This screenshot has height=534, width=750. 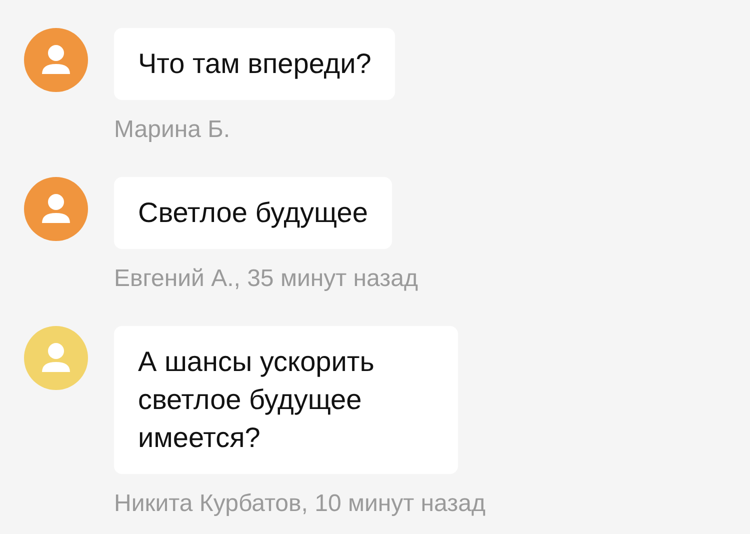 What do you see at coordinates (286, 400) in the screenshot?
I see `message-bubble: А шансы ускорить светлое будущее имеется?` at bounding box center [286, 400].